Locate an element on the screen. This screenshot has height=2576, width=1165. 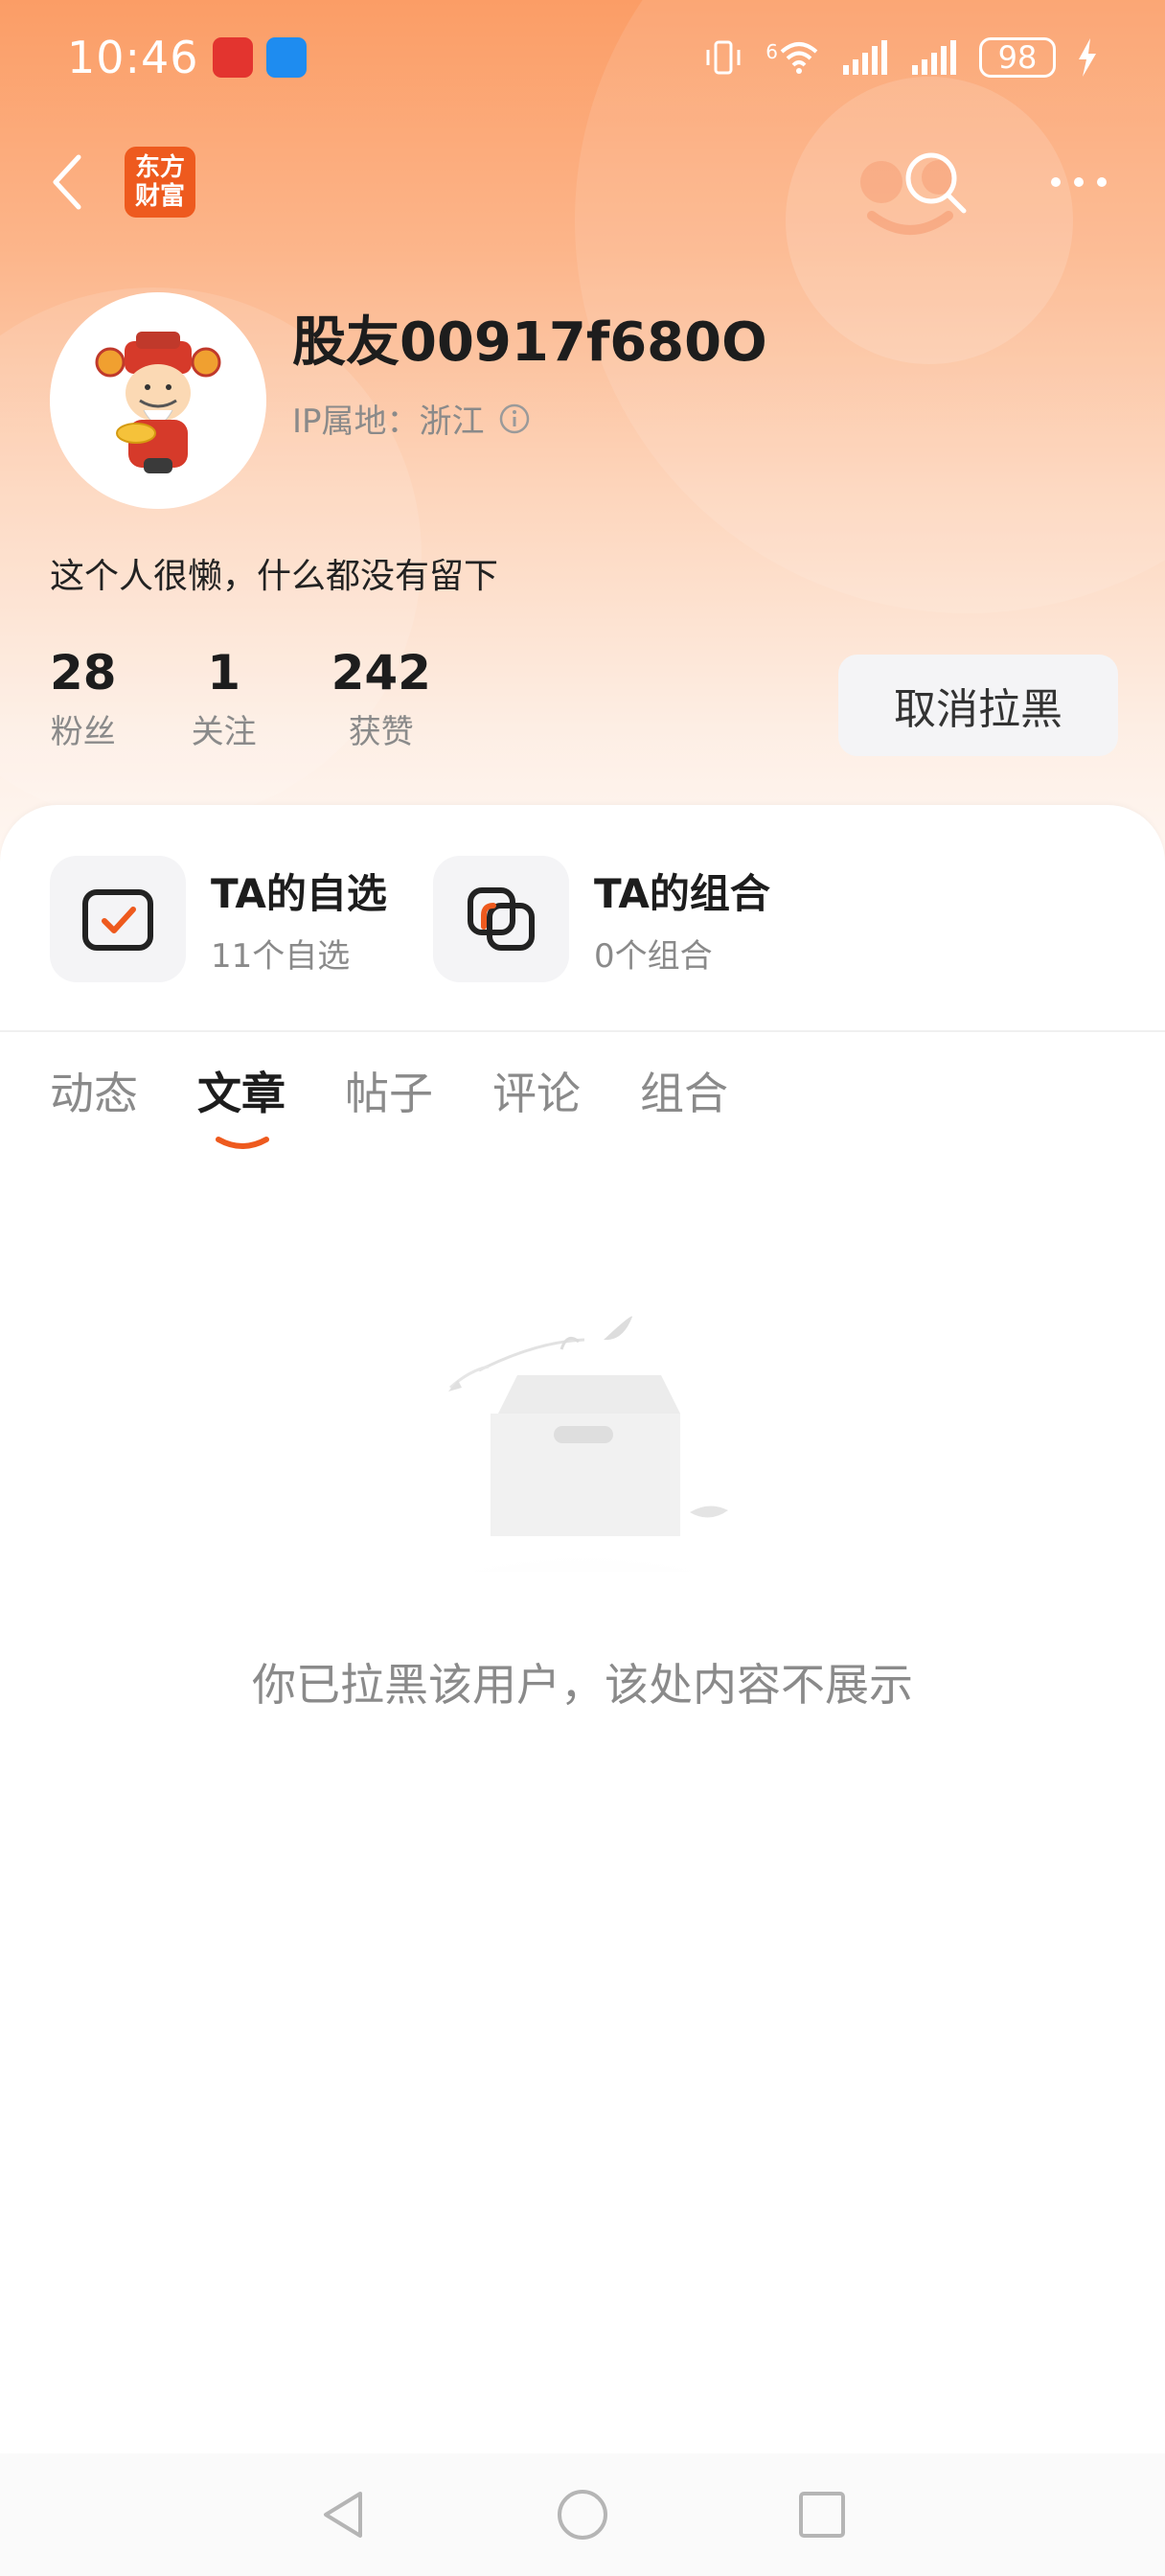
feature-subtitle: 11个自选 is located at coordinates (281, 956).